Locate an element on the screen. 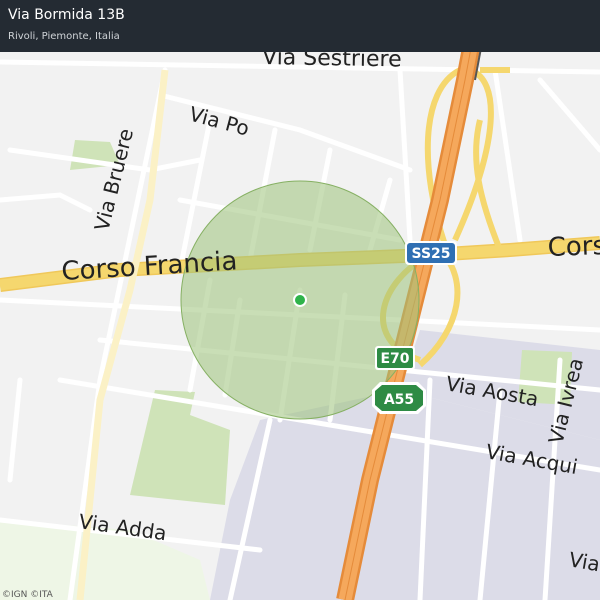  address-title: Via Bormida 13B is located at coordinates (66, 15).